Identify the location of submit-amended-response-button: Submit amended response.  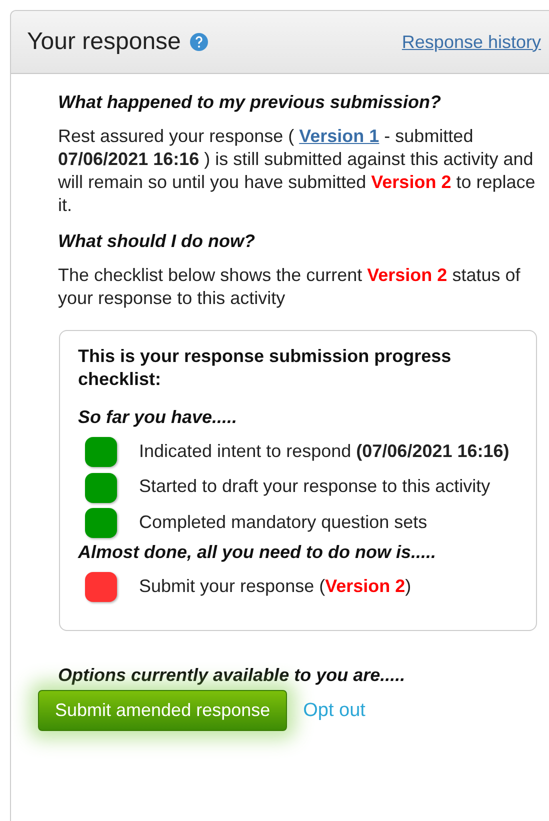
(163, 710).